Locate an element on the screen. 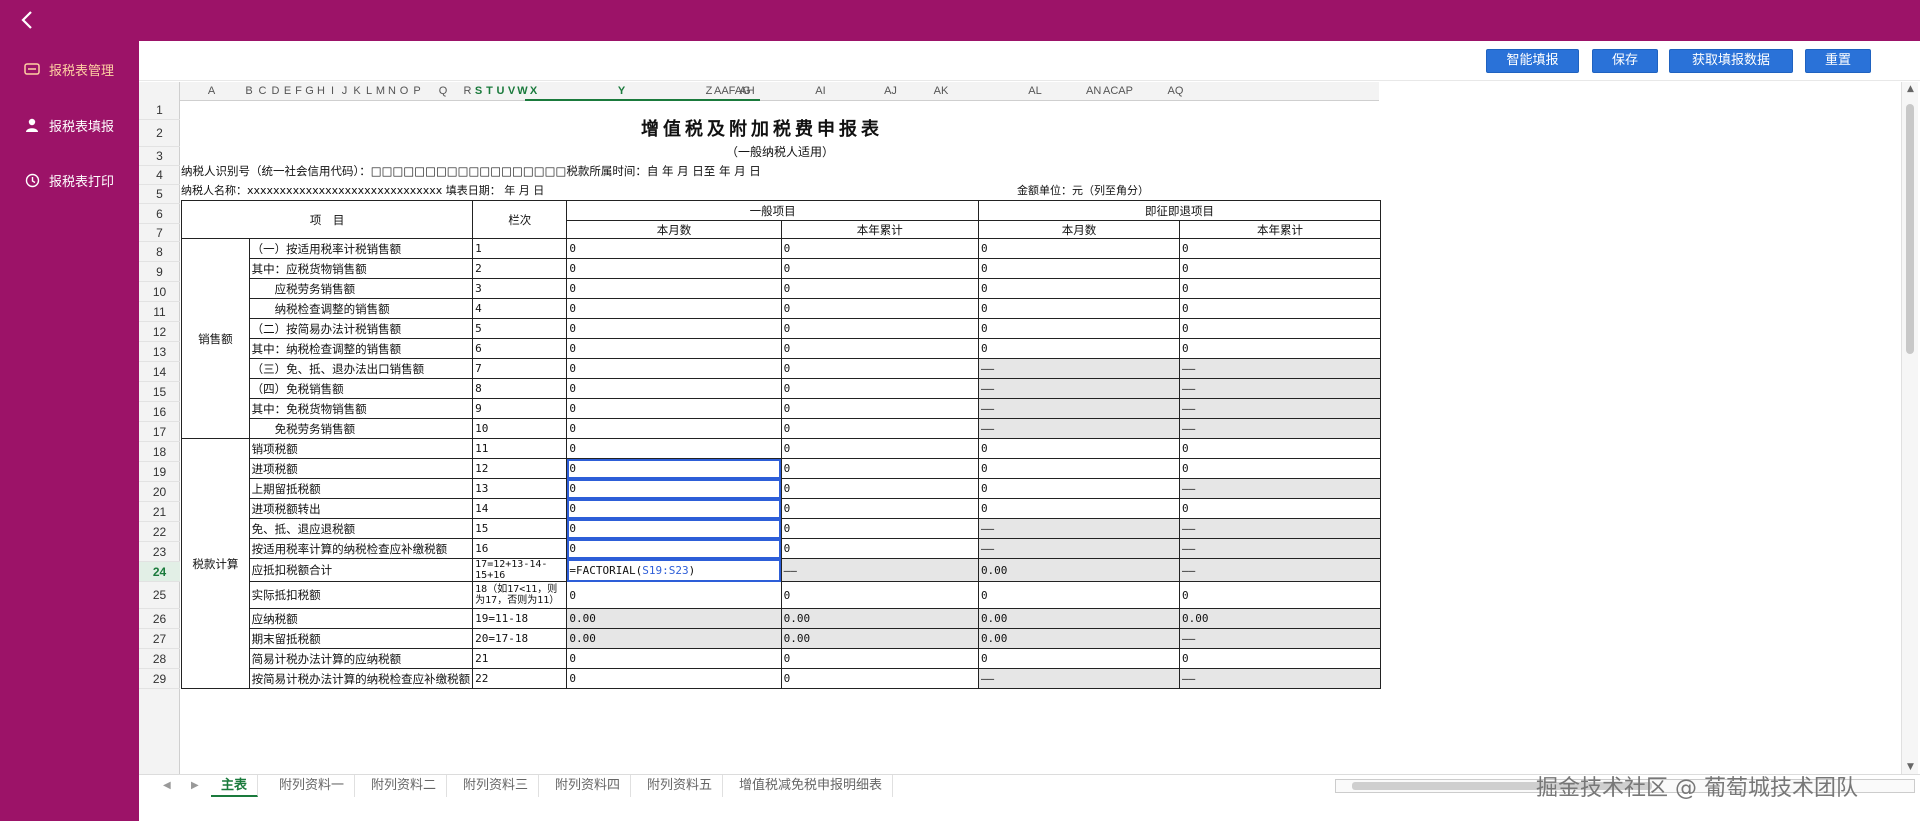 The width and height of the screenshot is (1920, 821). column-header: D is located at coordinates (275, 91).